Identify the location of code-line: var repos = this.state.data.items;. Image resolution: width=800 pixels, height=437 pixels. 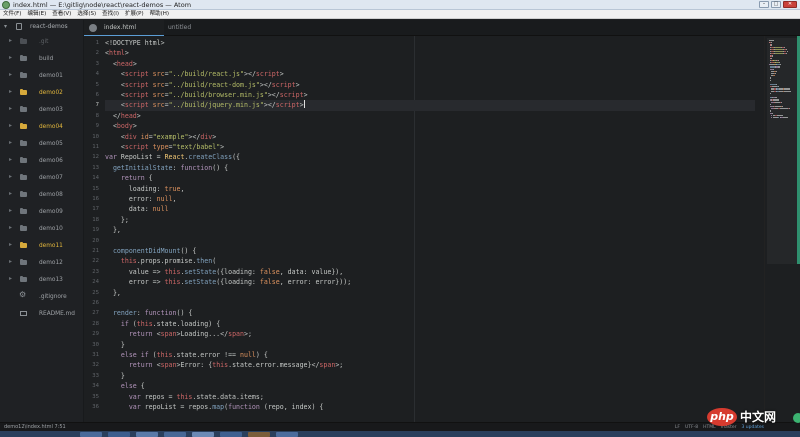
(184, 397).